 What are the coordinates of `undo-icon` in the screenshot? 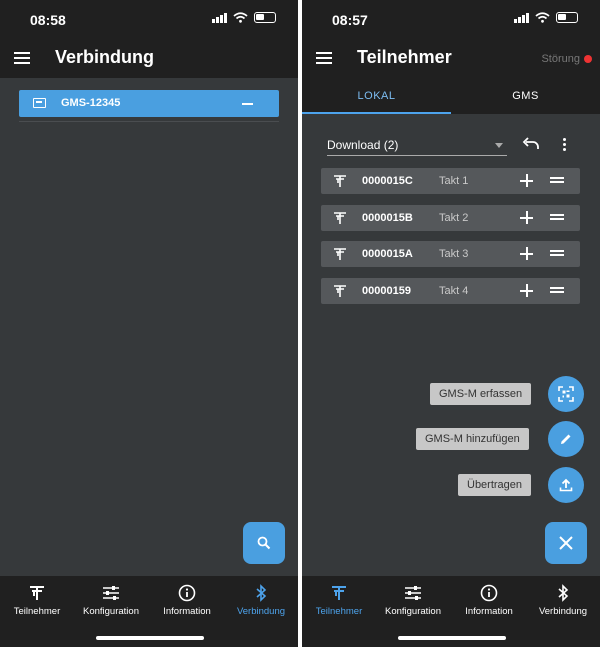 It's located at (531, 144).